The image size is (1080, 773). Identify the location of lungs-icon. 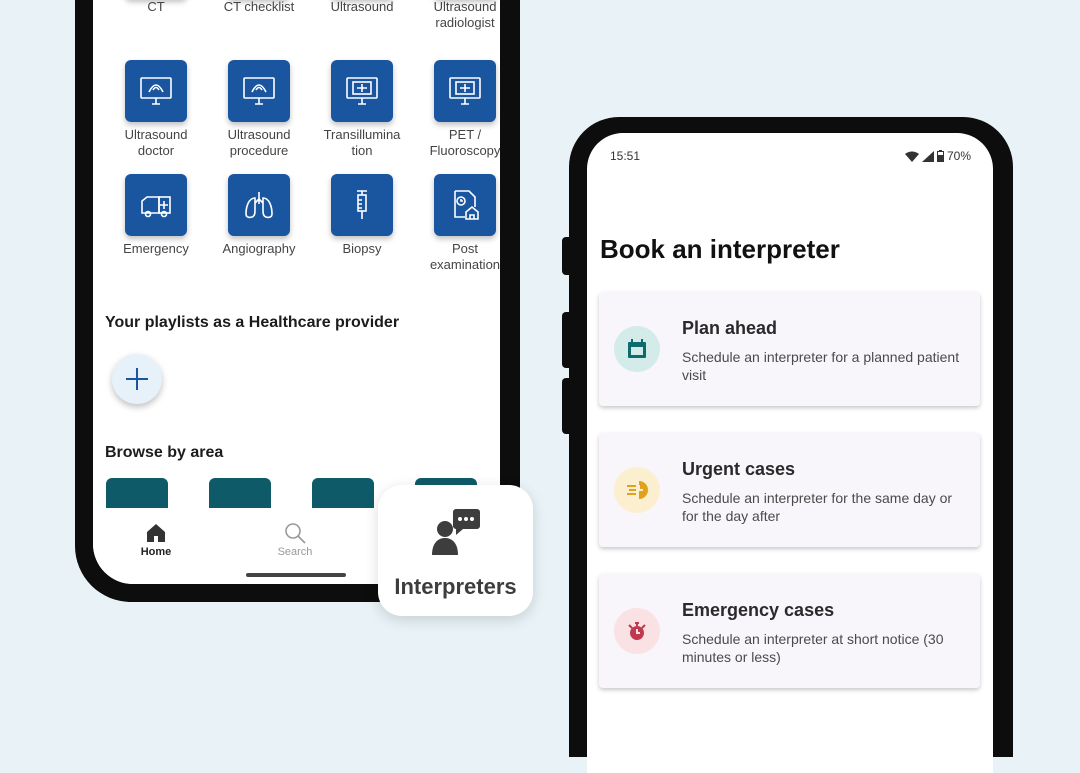
(259, 205).